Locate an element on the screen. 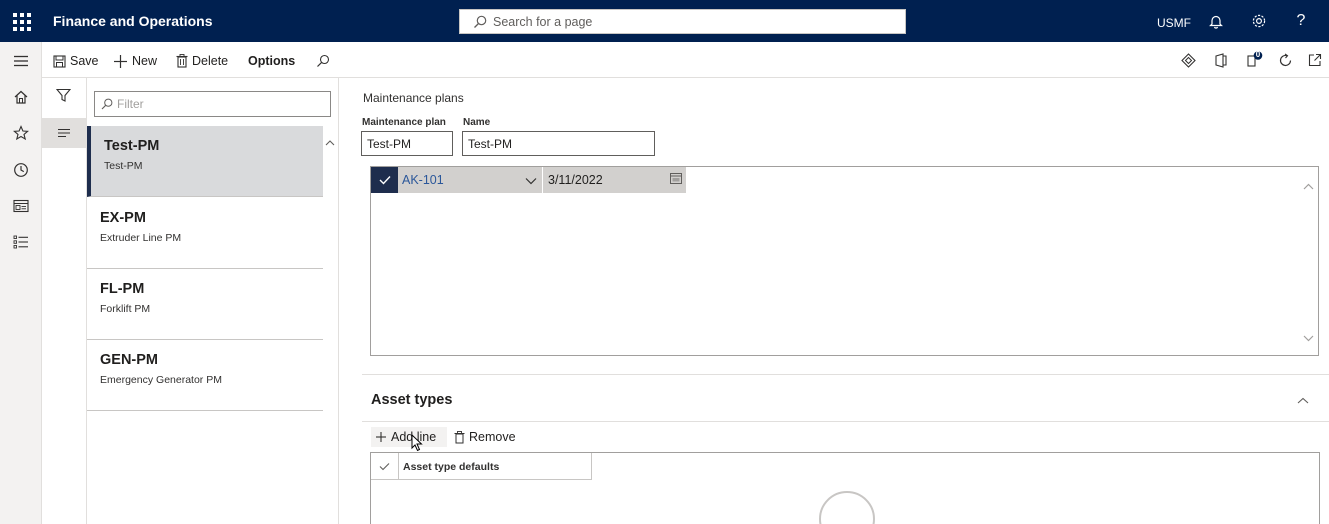  add-line-button: Add line is located at coordinates (409, 437).